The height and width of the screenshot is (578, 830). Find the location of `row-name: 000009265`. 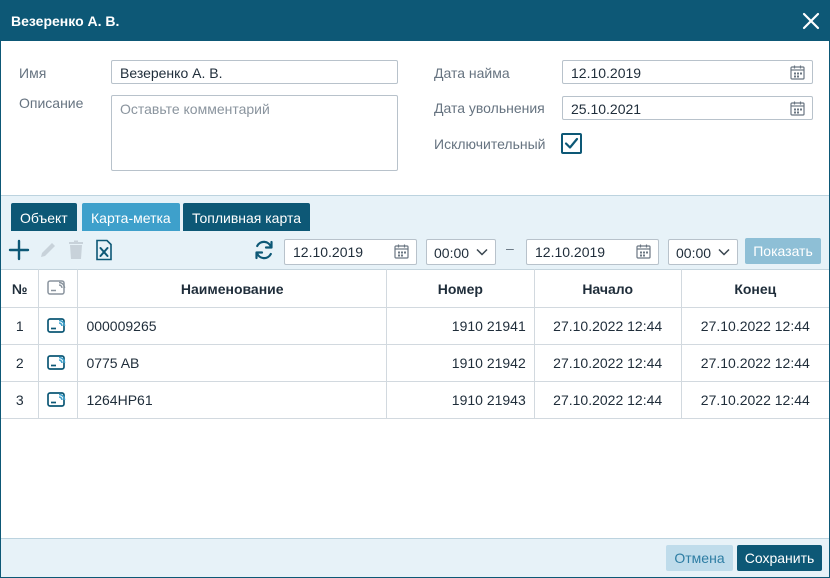

row-name: 000009265 is located at coordinates (232, 326).